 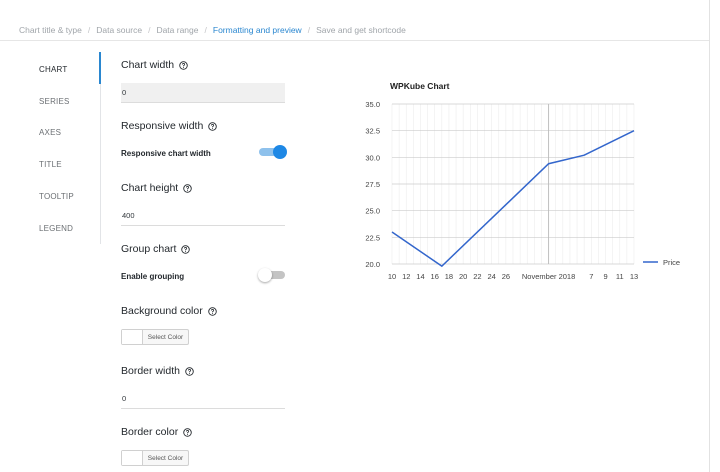 I want to click on chart-width-input: 0, so click(x=203, y=93).